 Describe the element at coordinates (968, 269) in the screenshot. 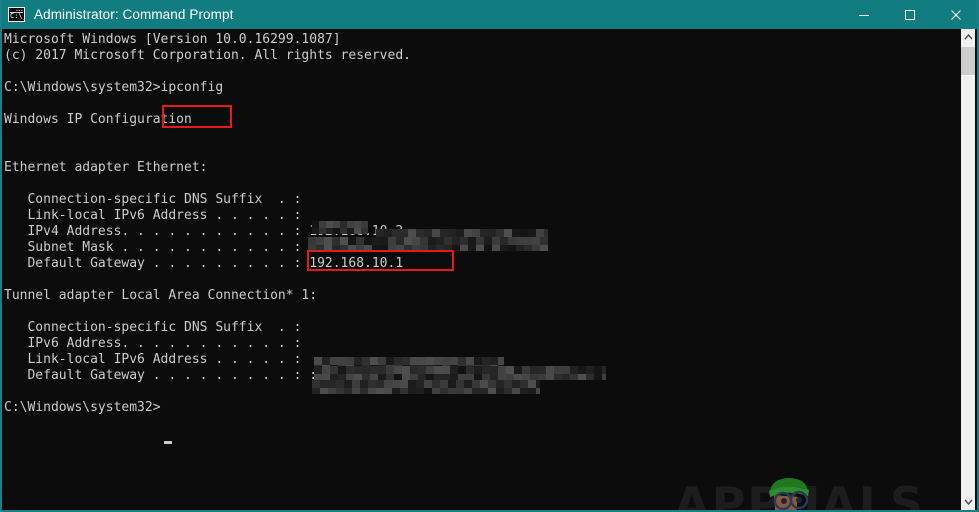

I see `vertical-scrollbar` at that location.